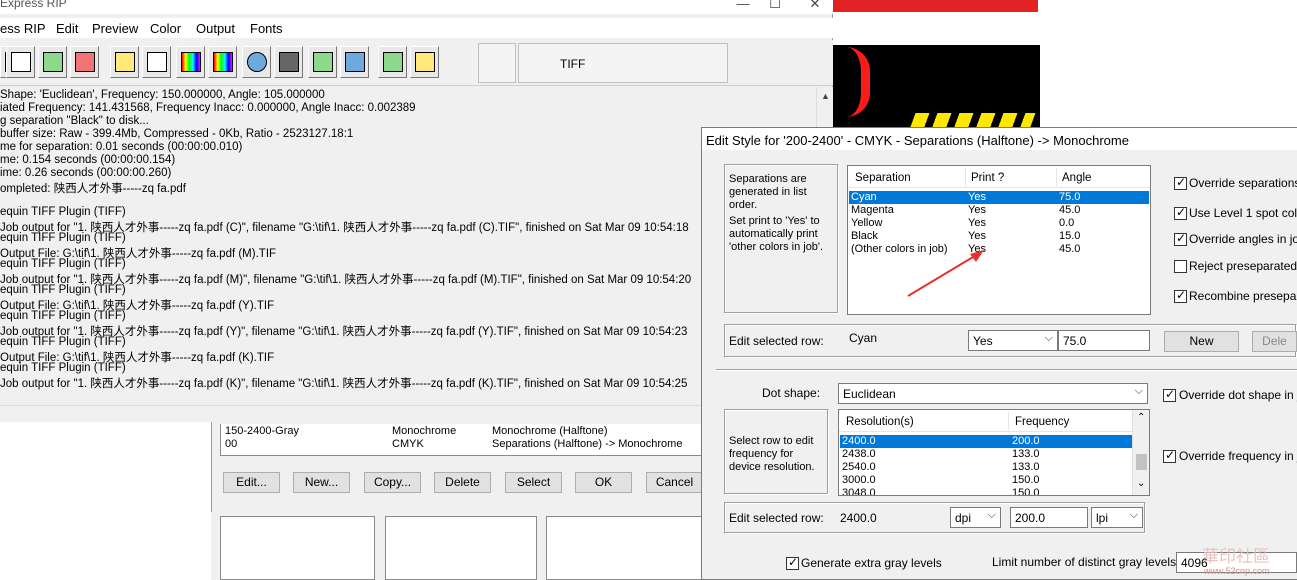 The image size is (1297, 580). I want to click on column-resolution: Resolution(s), so click(880, 422).